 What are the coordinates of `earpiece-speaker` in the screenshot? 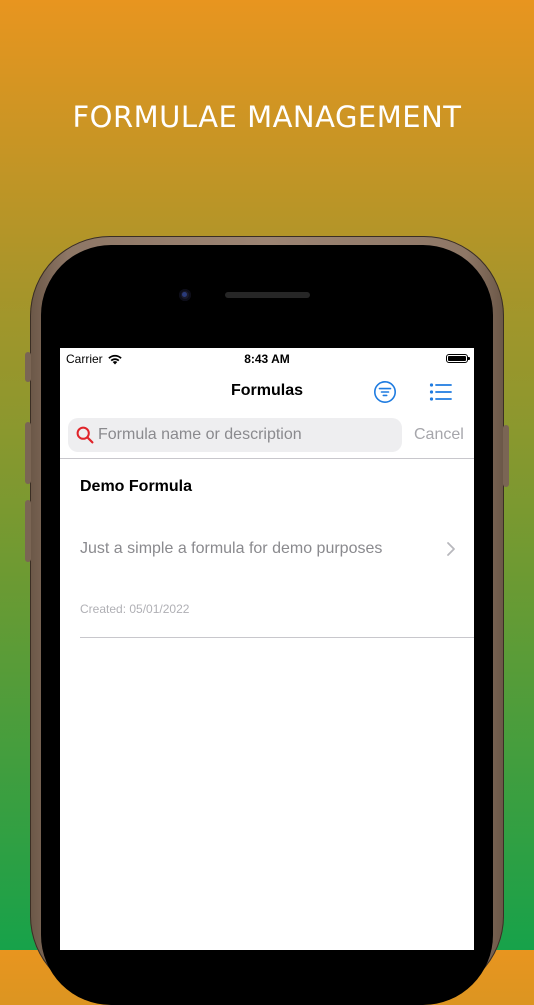 It's located at (267, 295).